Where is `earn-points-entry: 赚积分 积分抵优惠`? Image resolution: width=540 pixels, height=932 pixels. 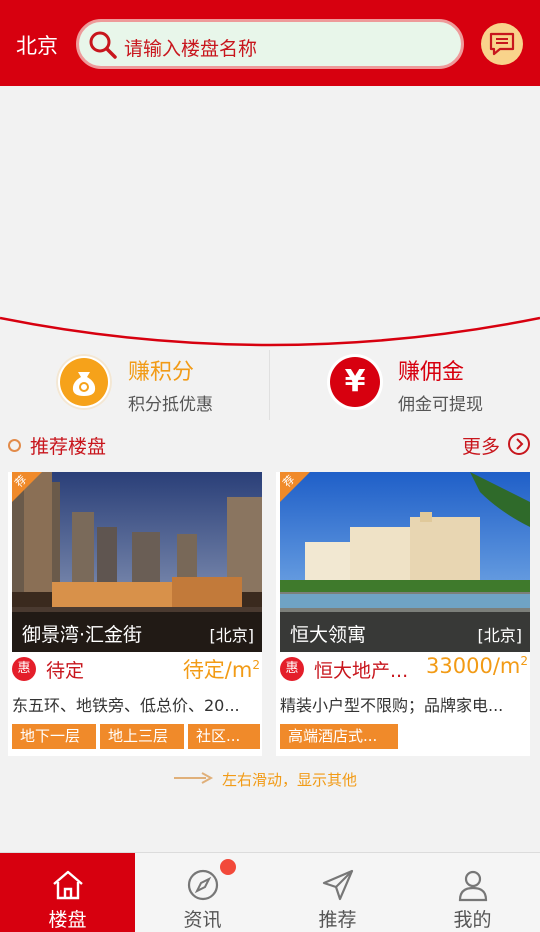 earn-points-entry: 赚积分 积分抵优惠 is located at coordinates (135, 386).